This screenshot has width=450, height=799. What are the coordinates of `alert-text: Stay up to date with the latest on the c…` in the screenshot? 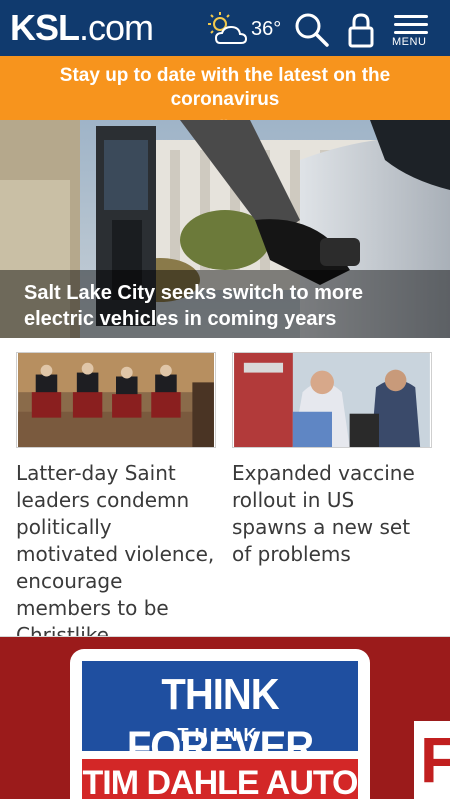 It's located at (225, 87).